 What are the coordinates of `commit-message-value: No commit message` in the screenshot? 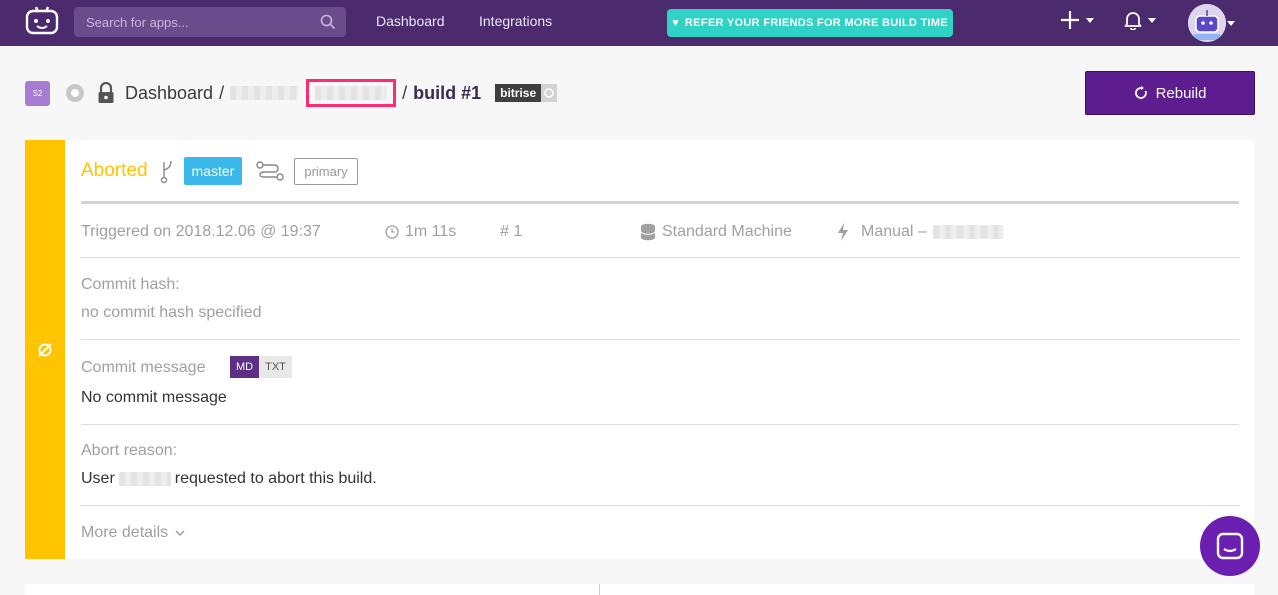 It's located at (154, 397).